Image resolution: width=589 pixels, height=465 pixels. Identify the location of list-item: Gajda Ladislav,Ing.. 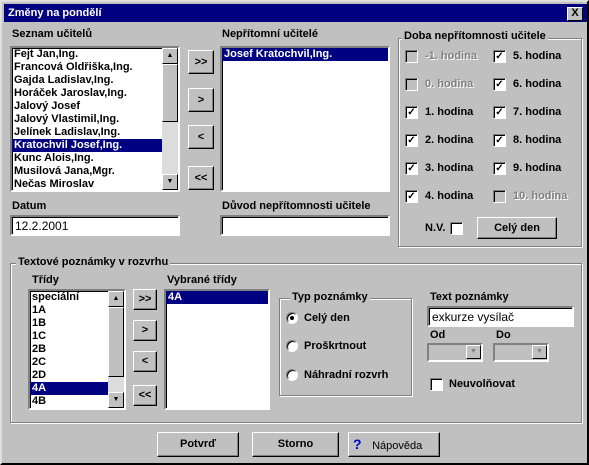
(95, 80).